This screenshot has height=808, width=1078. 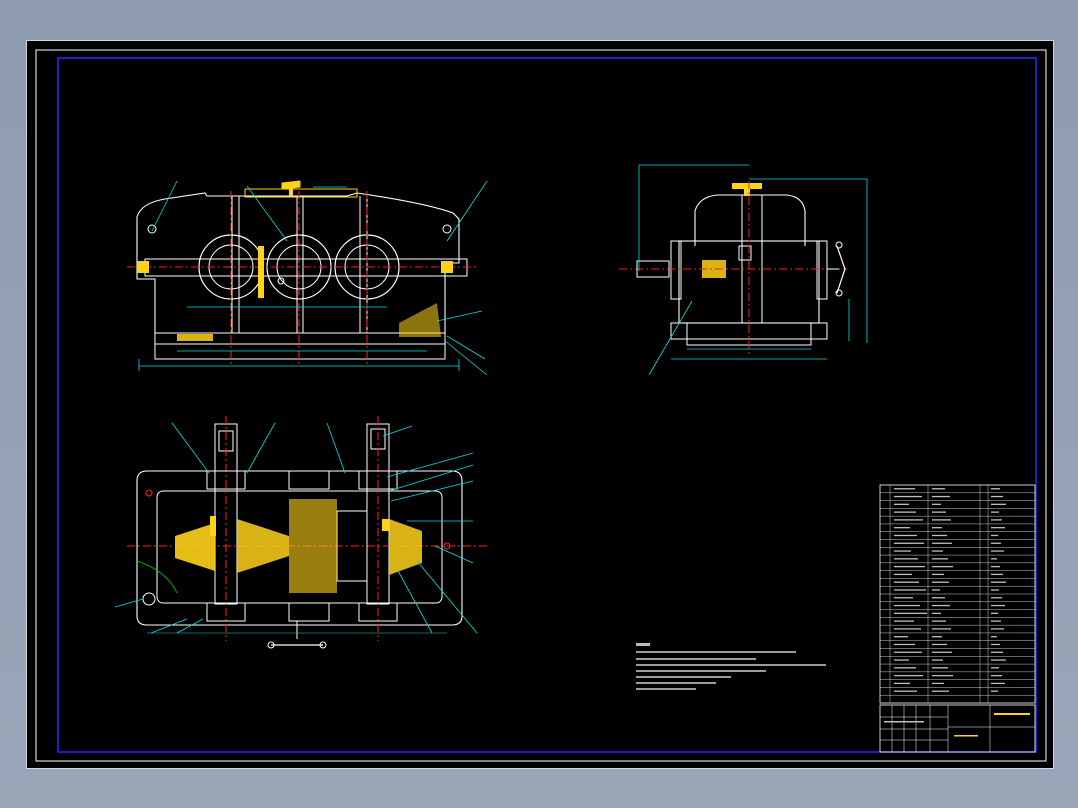 I want to click on front-view, so click(x=307, y=278).